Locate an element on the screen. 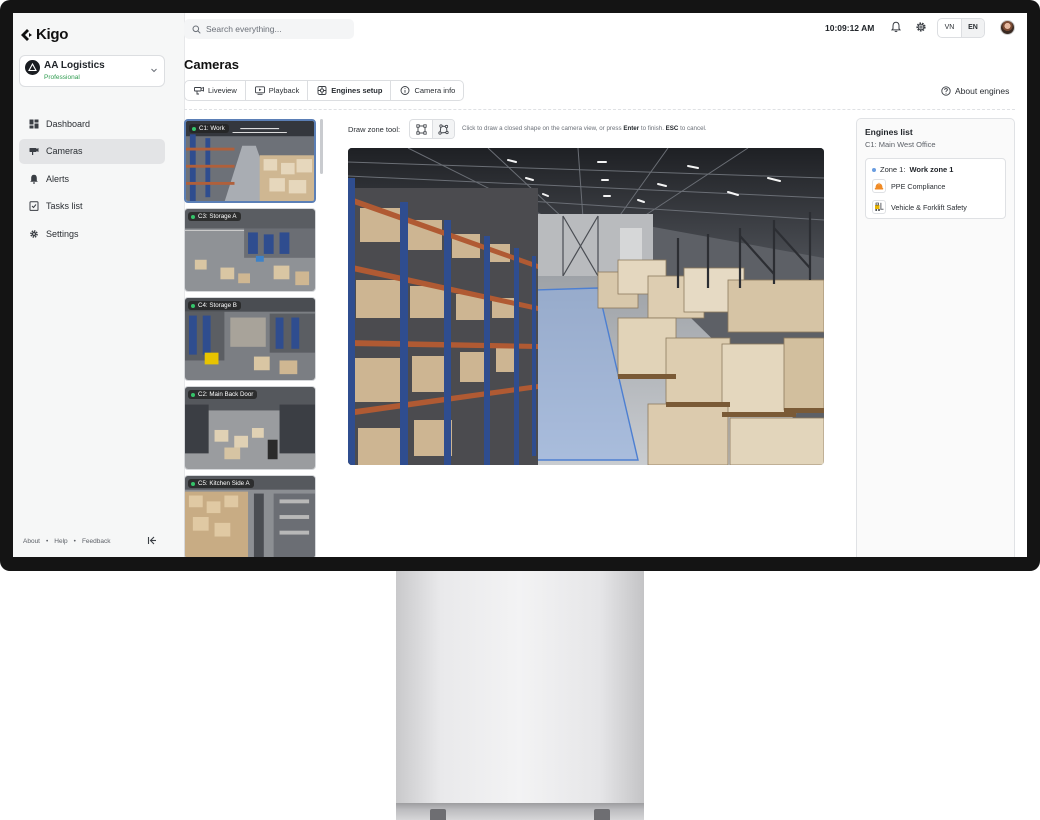 Image resolution: width=1040 pixels, height=820 pixels. notification-bell-icon is located at coordinates (896, 27).